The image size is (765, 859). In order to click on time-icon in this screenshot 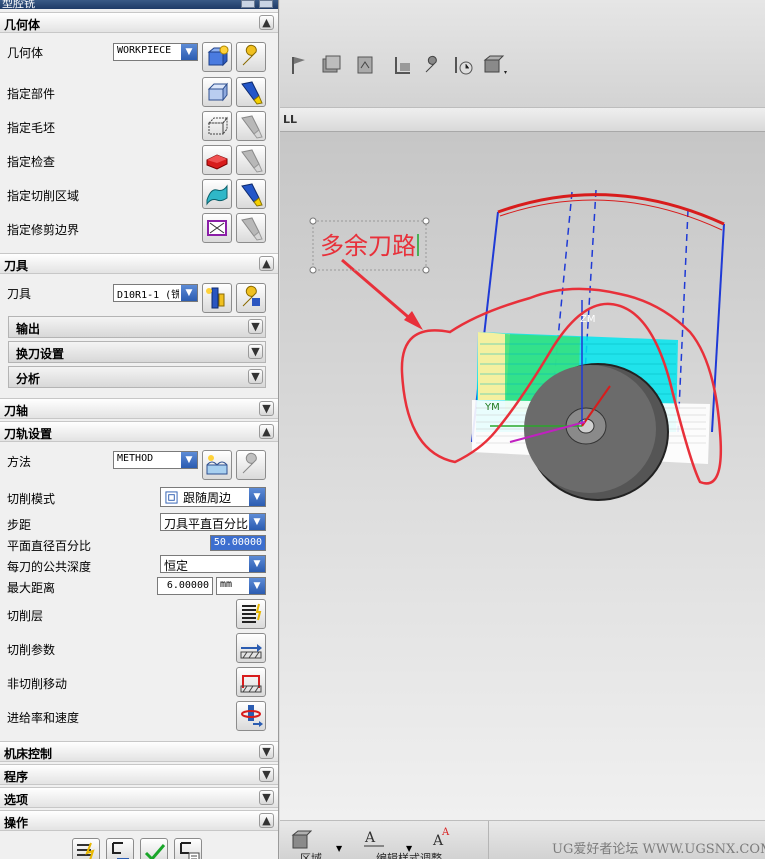, I will do `click(463, 65)`.